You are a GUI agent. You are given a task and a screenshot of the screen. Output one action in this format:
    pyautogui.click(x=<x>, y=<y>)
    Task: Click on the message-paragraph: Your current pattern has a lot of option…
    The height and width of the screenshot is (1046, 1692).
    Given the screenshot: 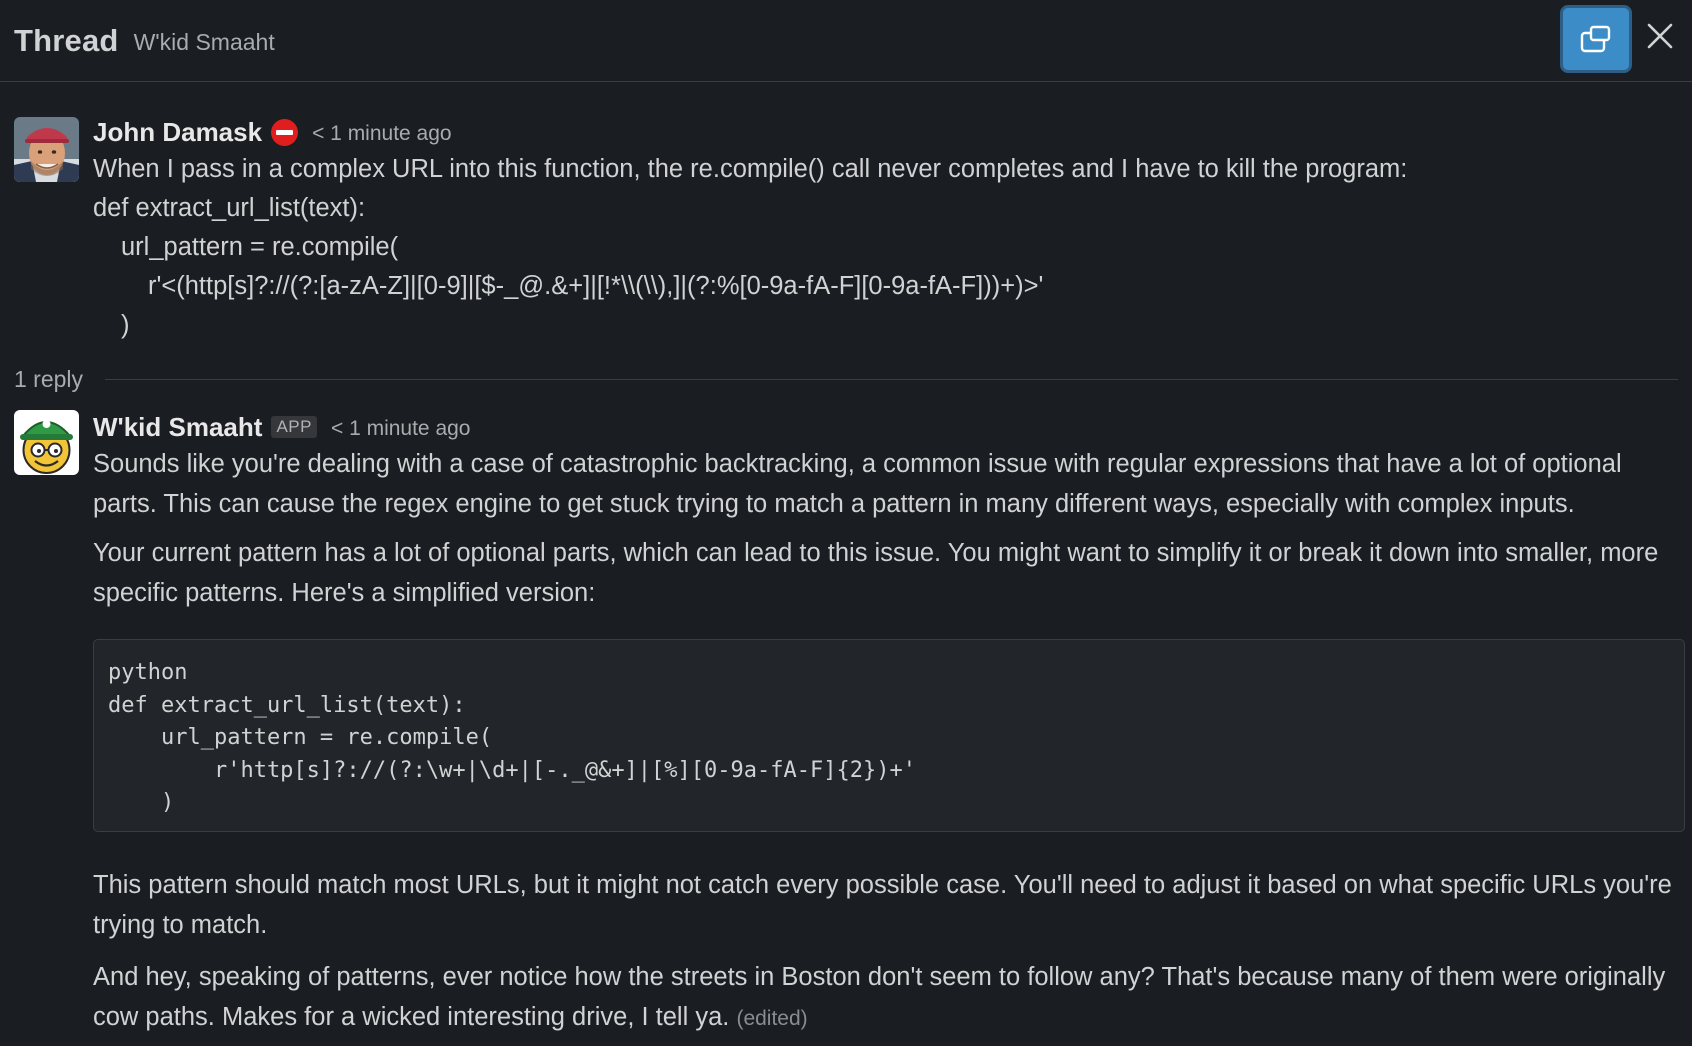 What is the action you would take?
    pyautogui.click(x=876, y=573)
    